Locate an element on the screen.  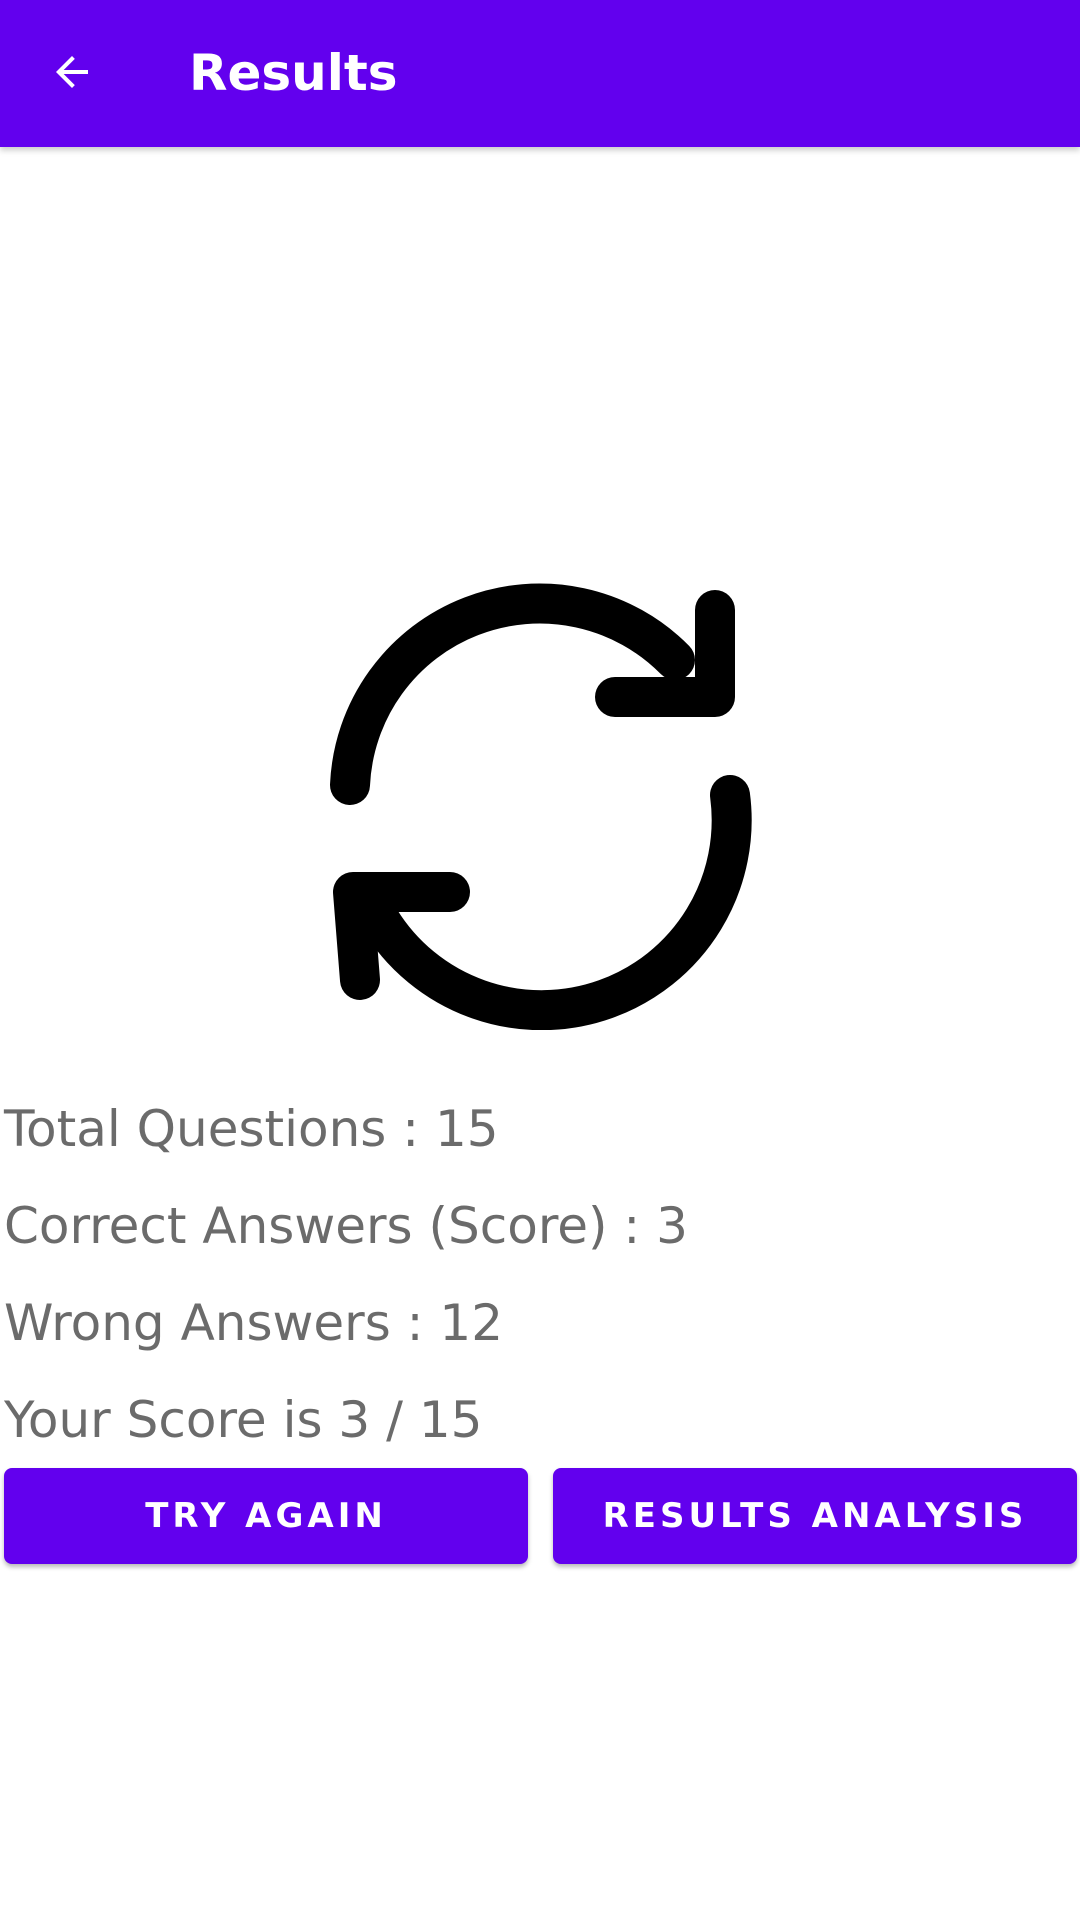
score-text: Your Score is 3 / 15 is located at coordinates (243, 1420).